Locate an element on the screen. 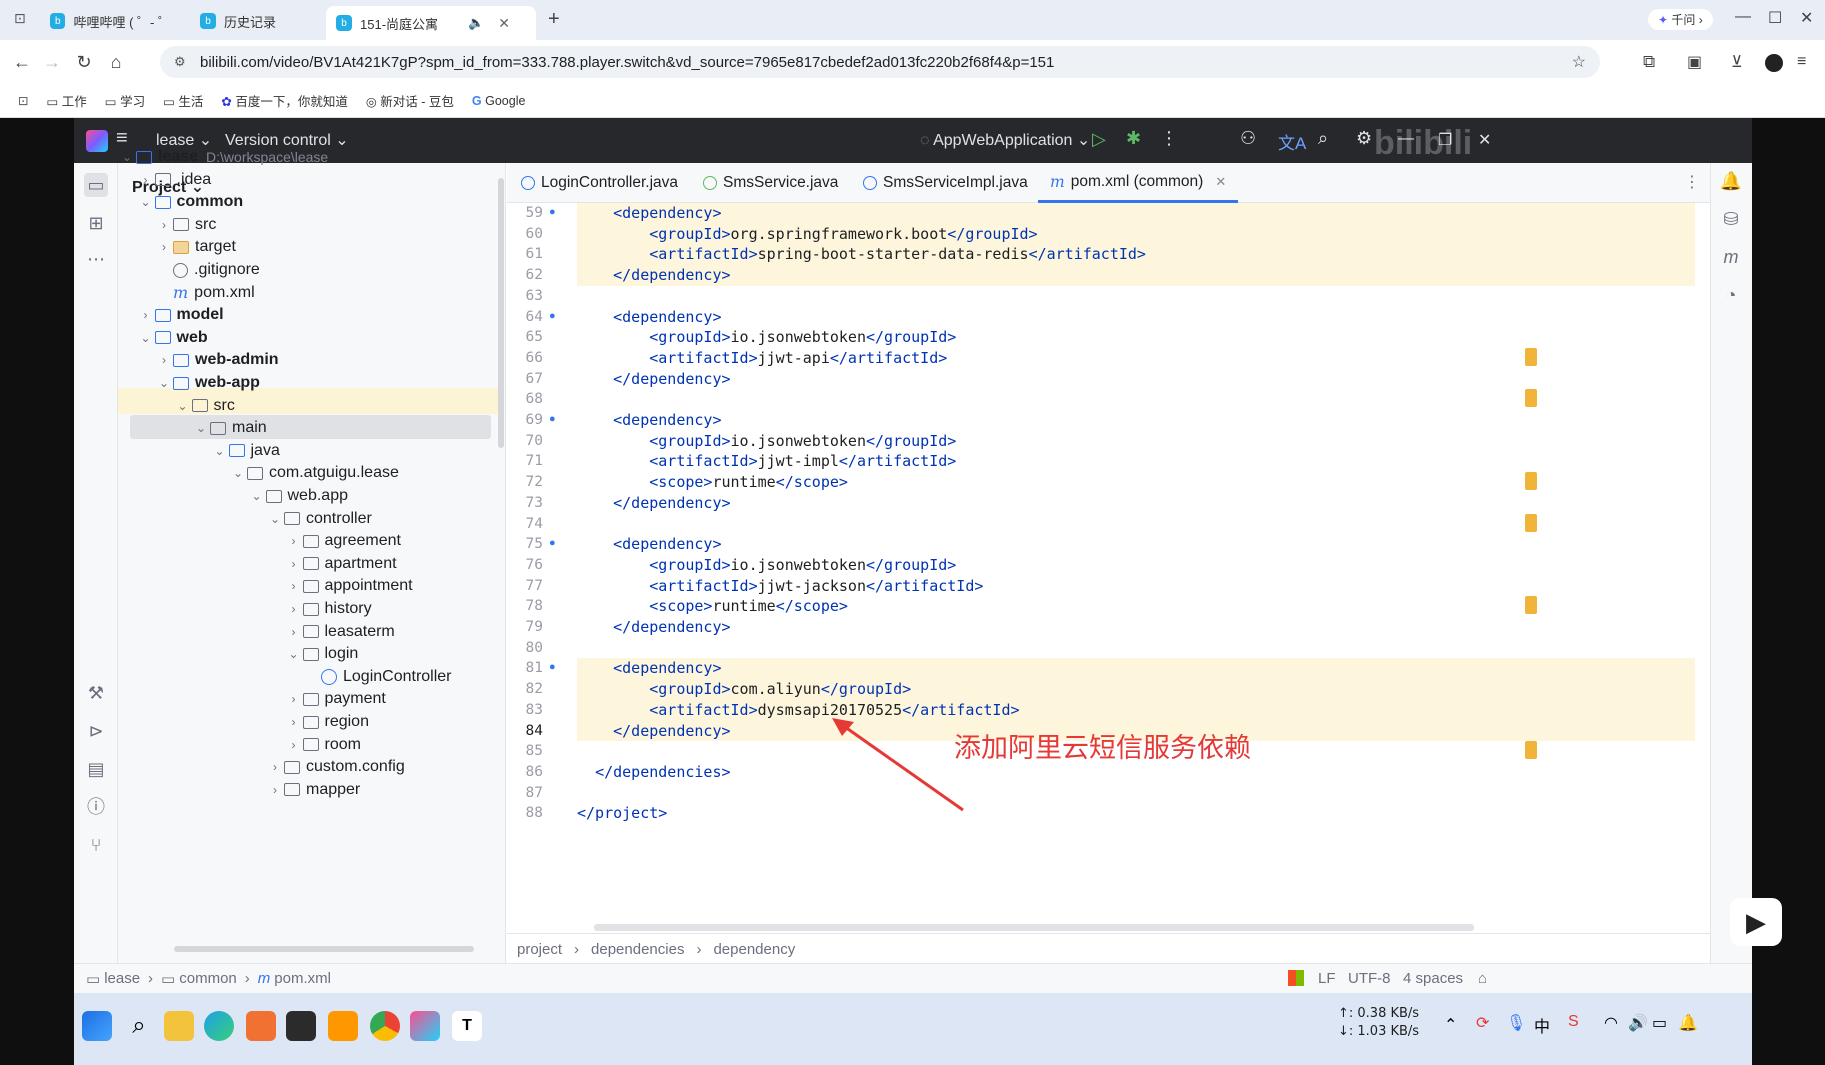 This screenshot has height=1065, width=1825. close-ide-icon: ✕ is located at coordinates (1484, 140).